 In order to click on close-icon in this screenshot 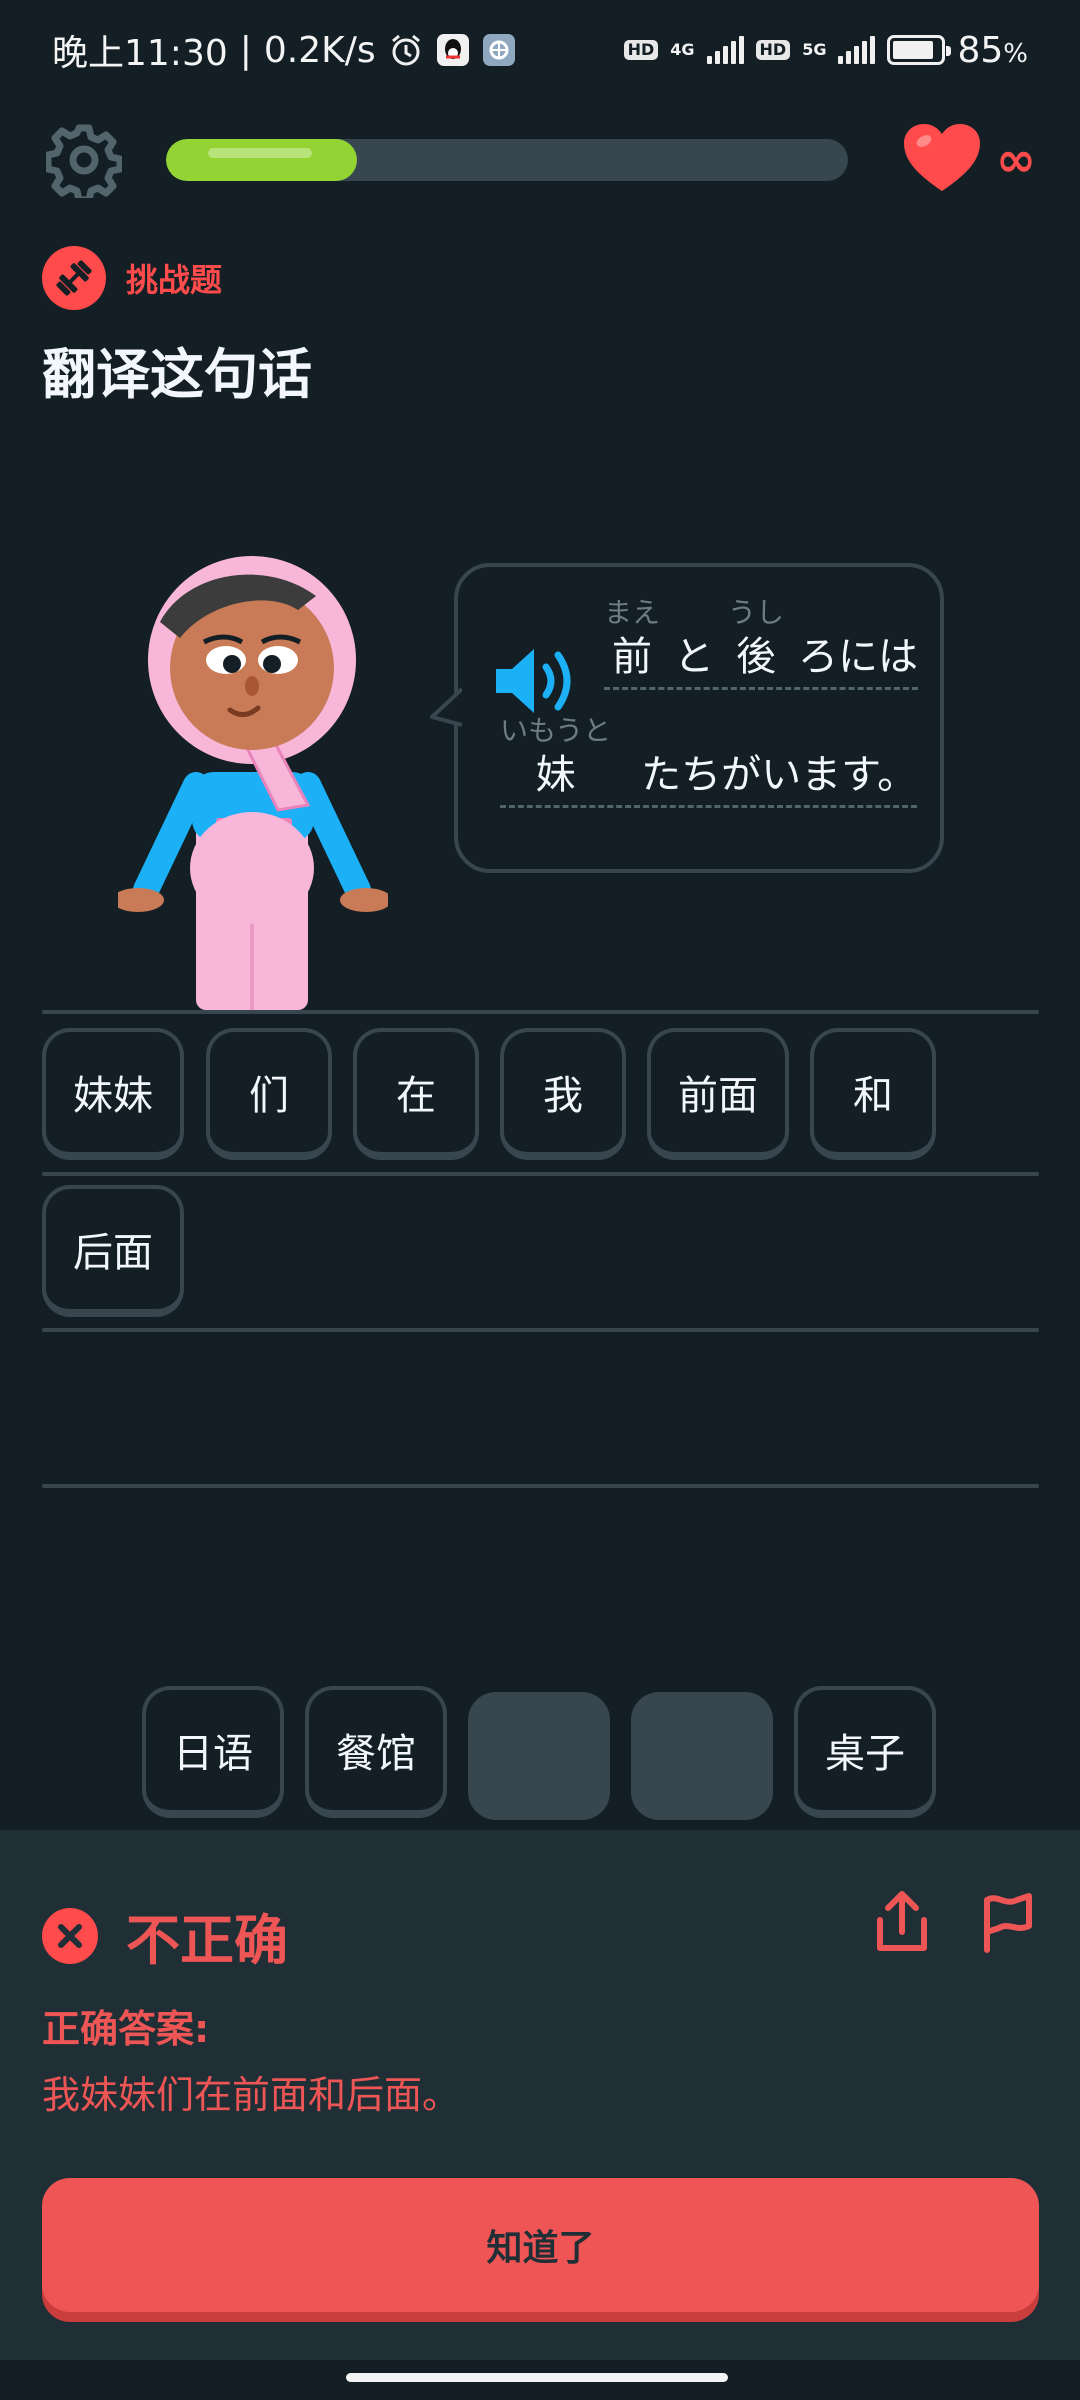, I will do `click(70, 1935)`.